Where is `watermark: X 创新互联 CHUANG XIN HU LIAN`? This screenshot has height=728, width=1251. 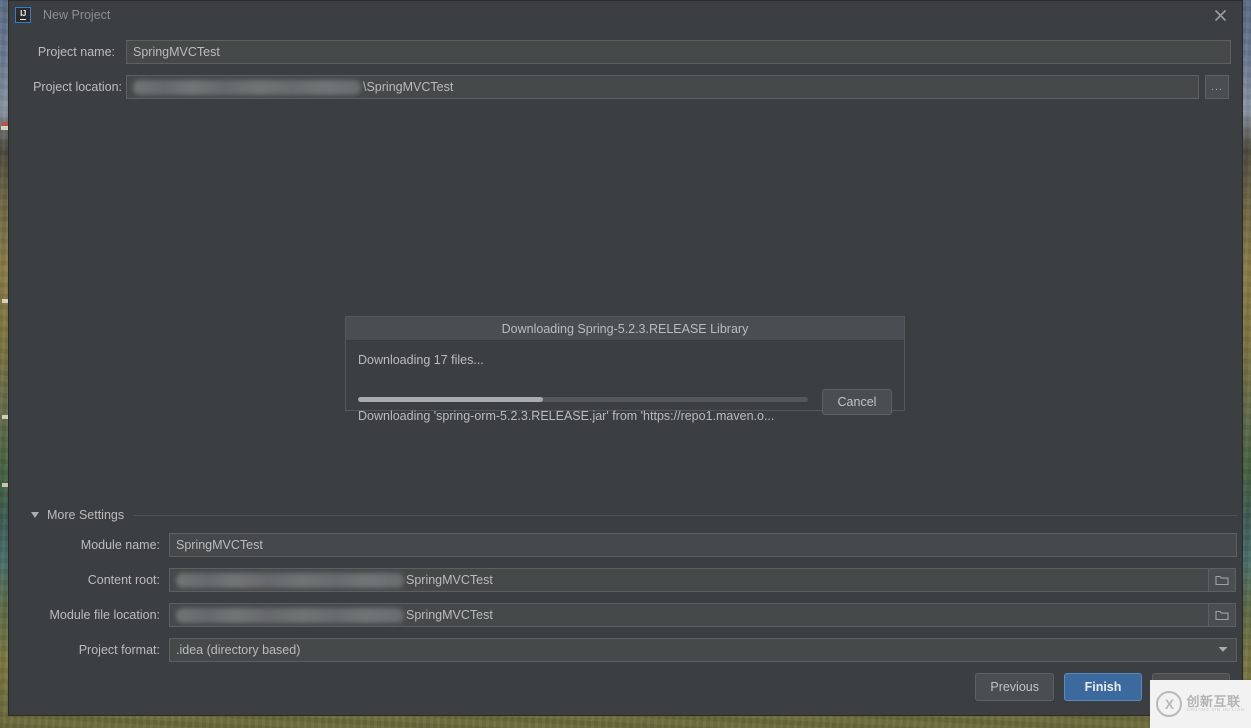
watermark: X 创新互联 CHUANG XIN HU LIAN is located at coordinates (1200, 704).